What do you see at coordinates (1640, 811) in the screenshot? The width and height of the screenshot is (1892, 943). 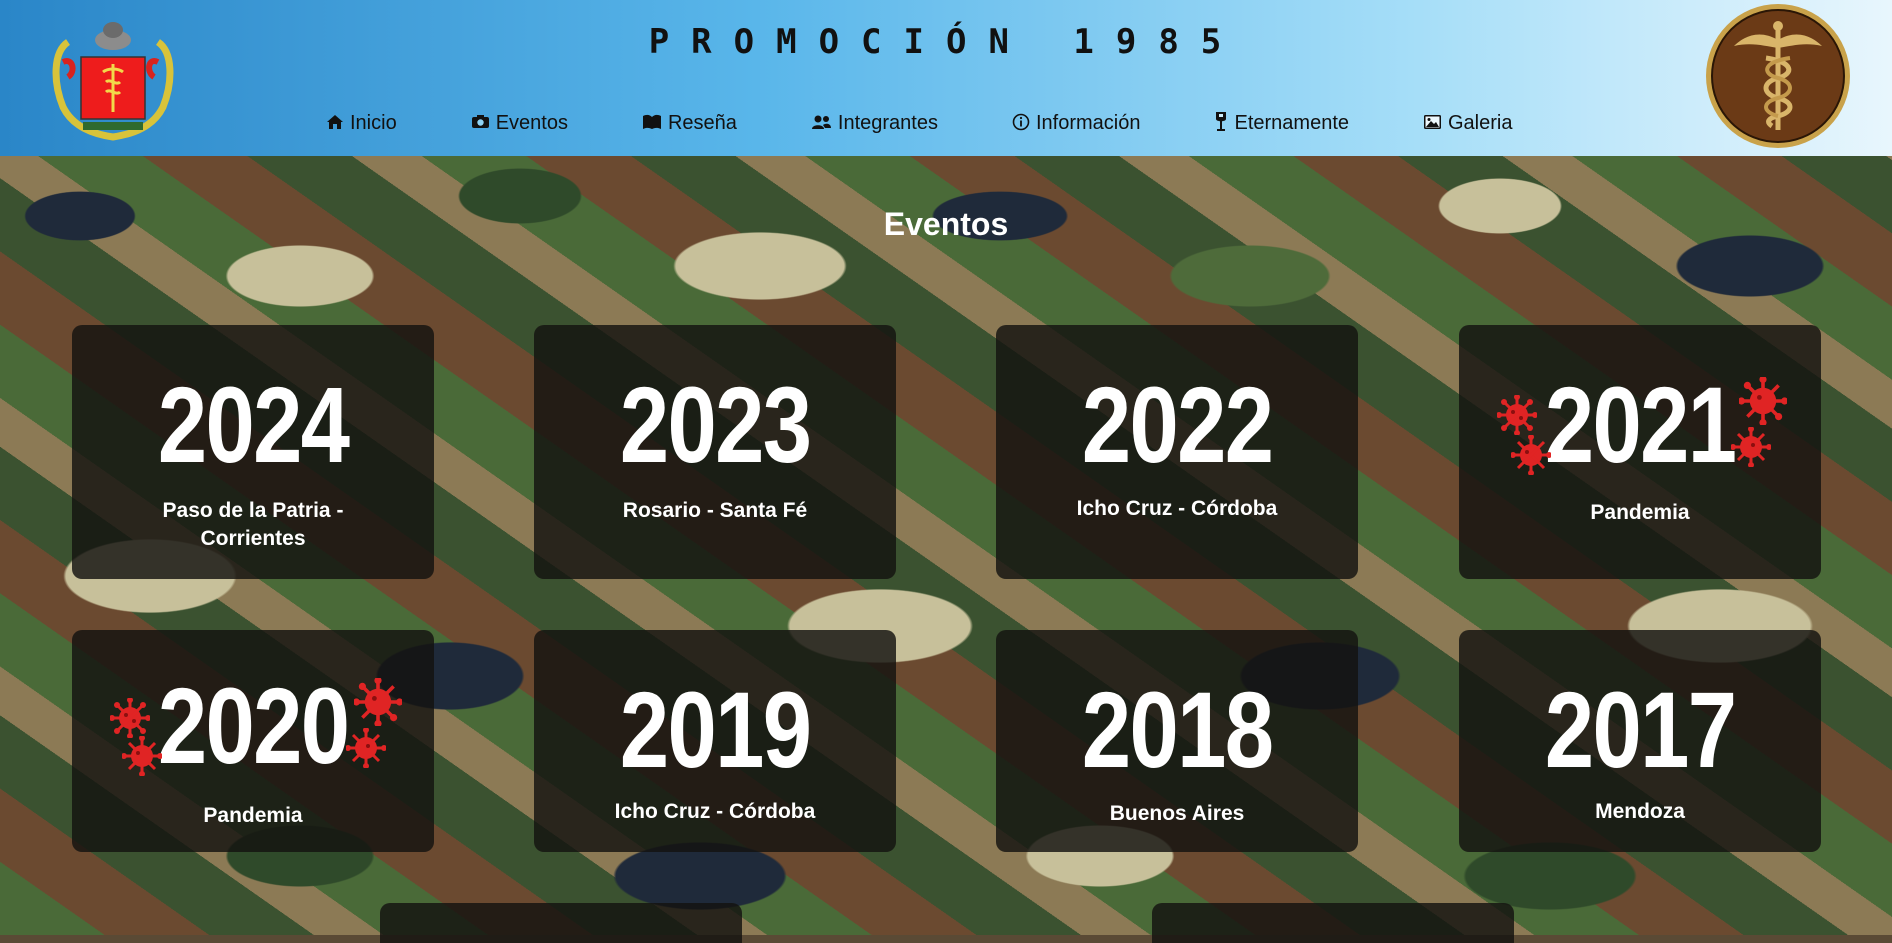 I see `event-place: Mendoza` at bounding box center [1640, 811].